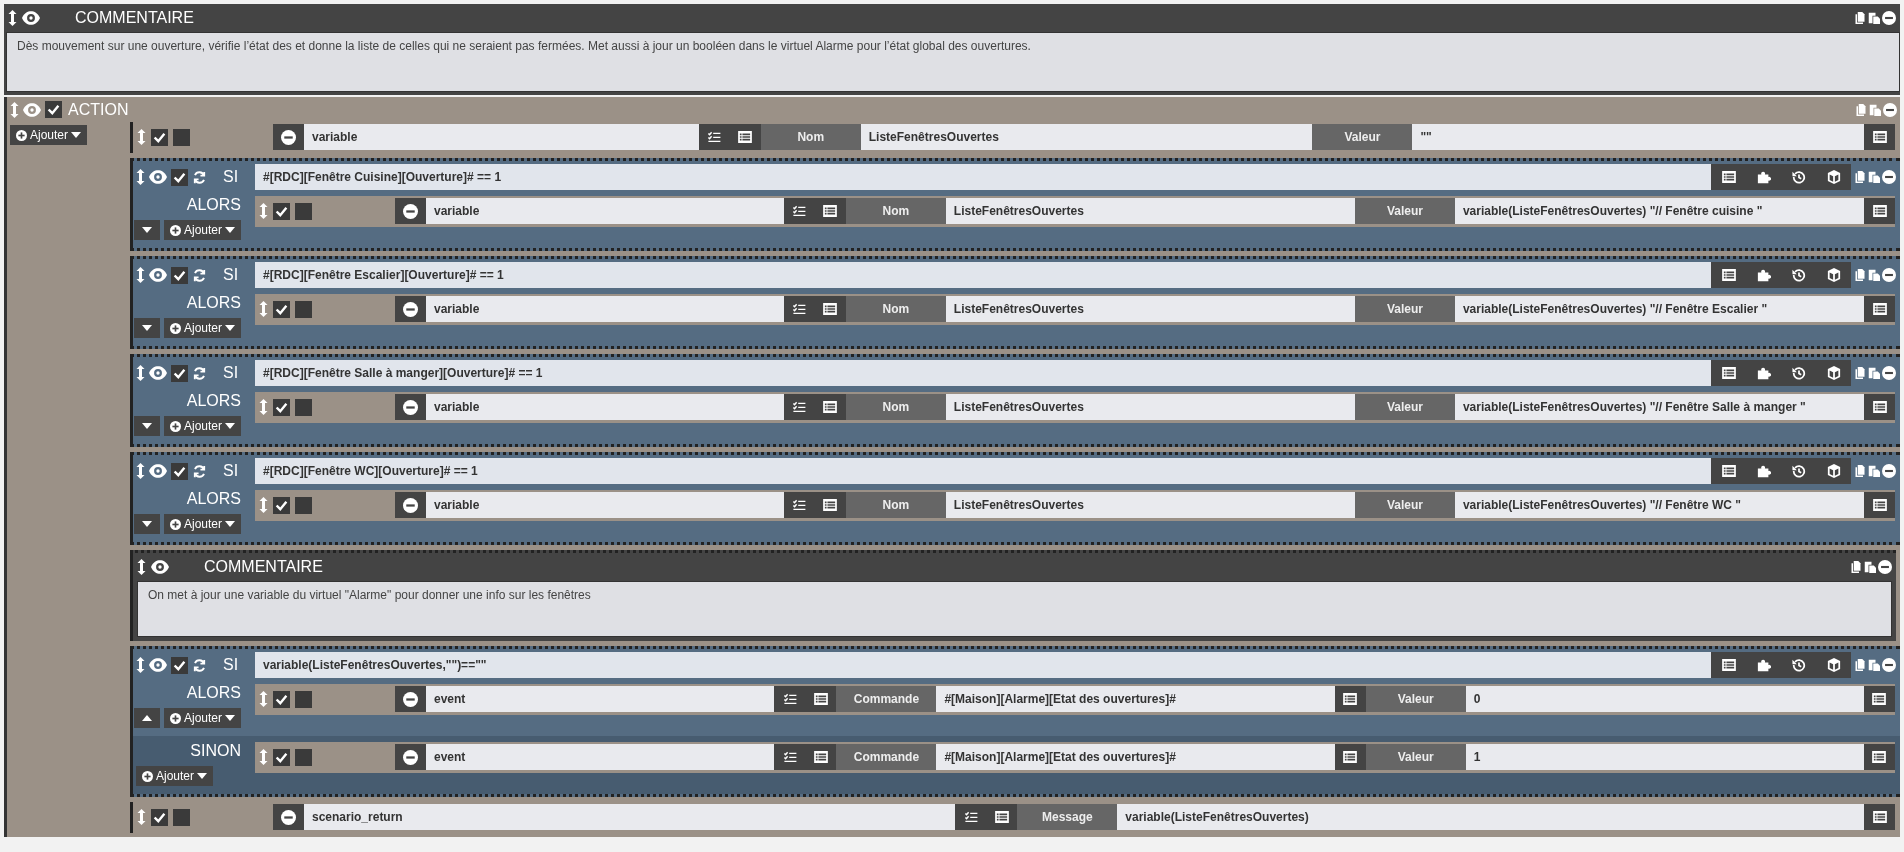 This screenshot has width=1904, height=852. What do you see at coordinates (953, 62) in the screenshot?
I see `comment-field: Dès mouvement sur une ouverture, vérifie l’état des et donne la liste de celles qui ne seraient pas fermées. Met aussi à jour un booléen dans le virtuel Alarme pour l’état global des ouvertures.` at bounding box center [953, 62].